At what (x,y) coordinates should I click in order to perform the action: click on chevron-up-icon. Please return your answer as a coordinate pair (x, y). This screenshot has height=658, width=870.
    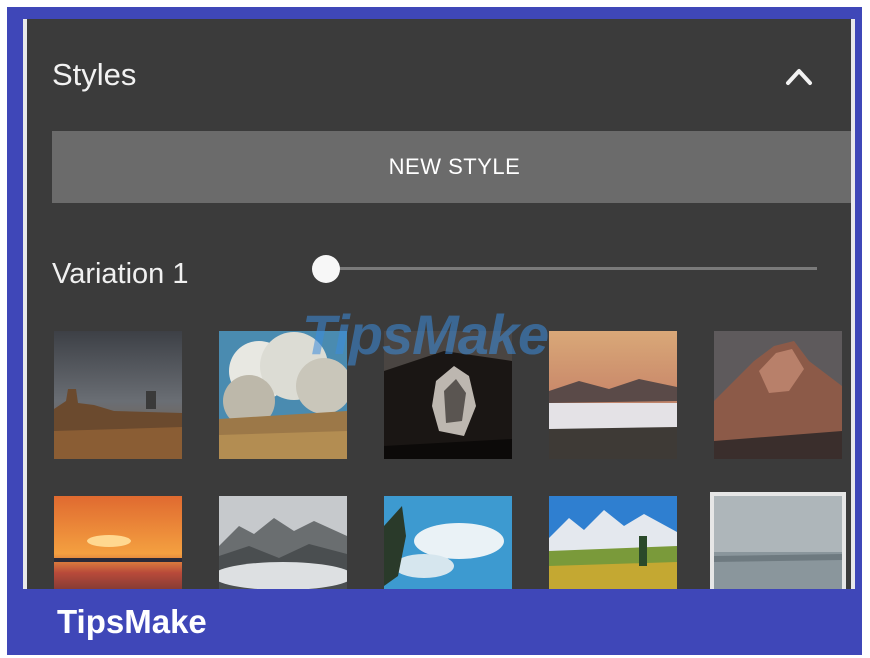
    Looking at the image, I should click on (799, 76).